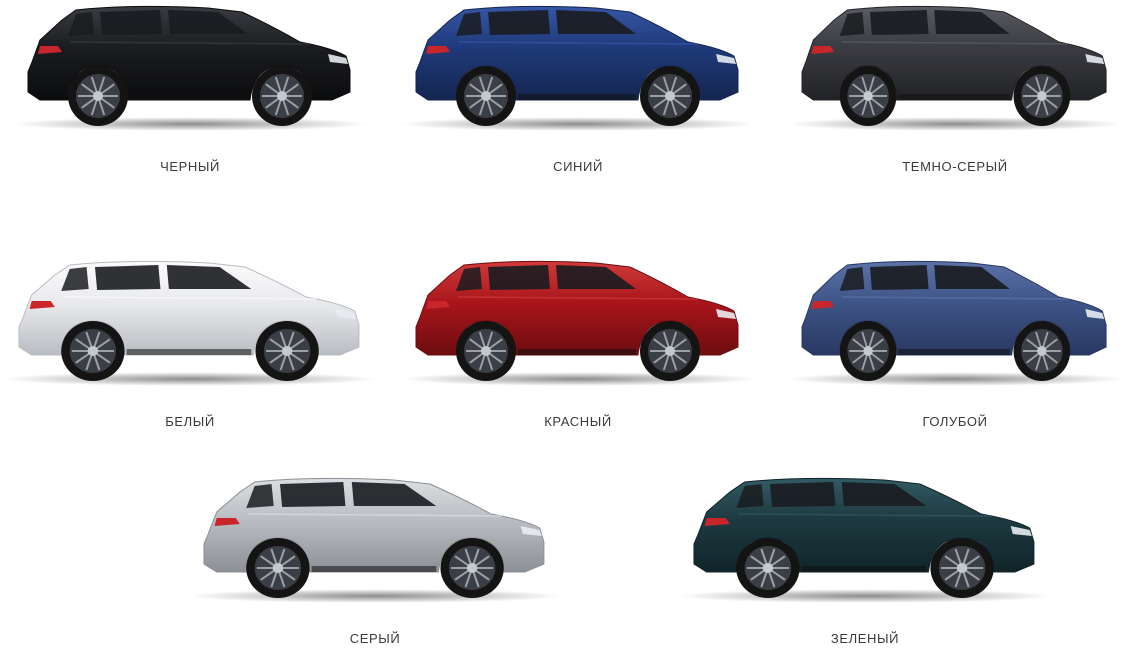 The width and height of the screenshot is (1125, 649). Describe the element at coordinates (190, 166) in the screenshot. I see `color-label: ЧЕРНЫЙ` at that location.